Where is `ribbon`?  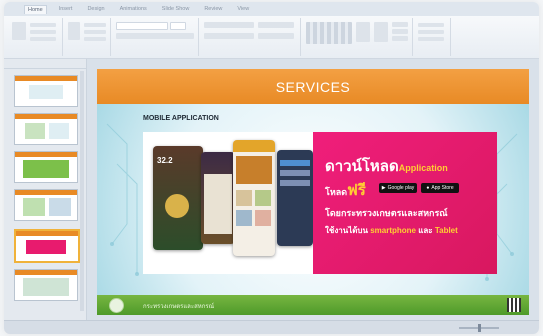 ribbon is located at coordinates (271, 37).